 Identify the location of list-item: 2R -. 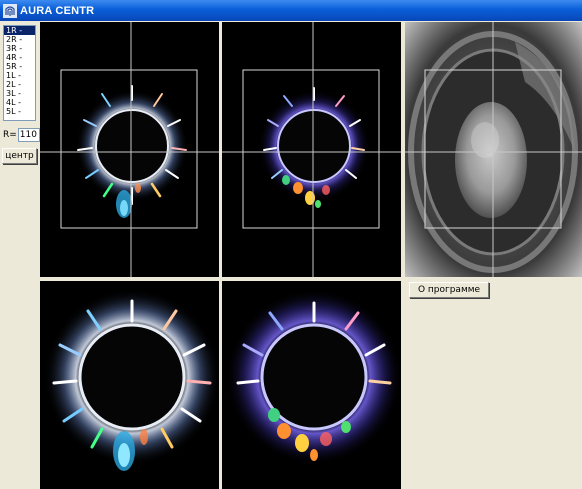
(19, 39).